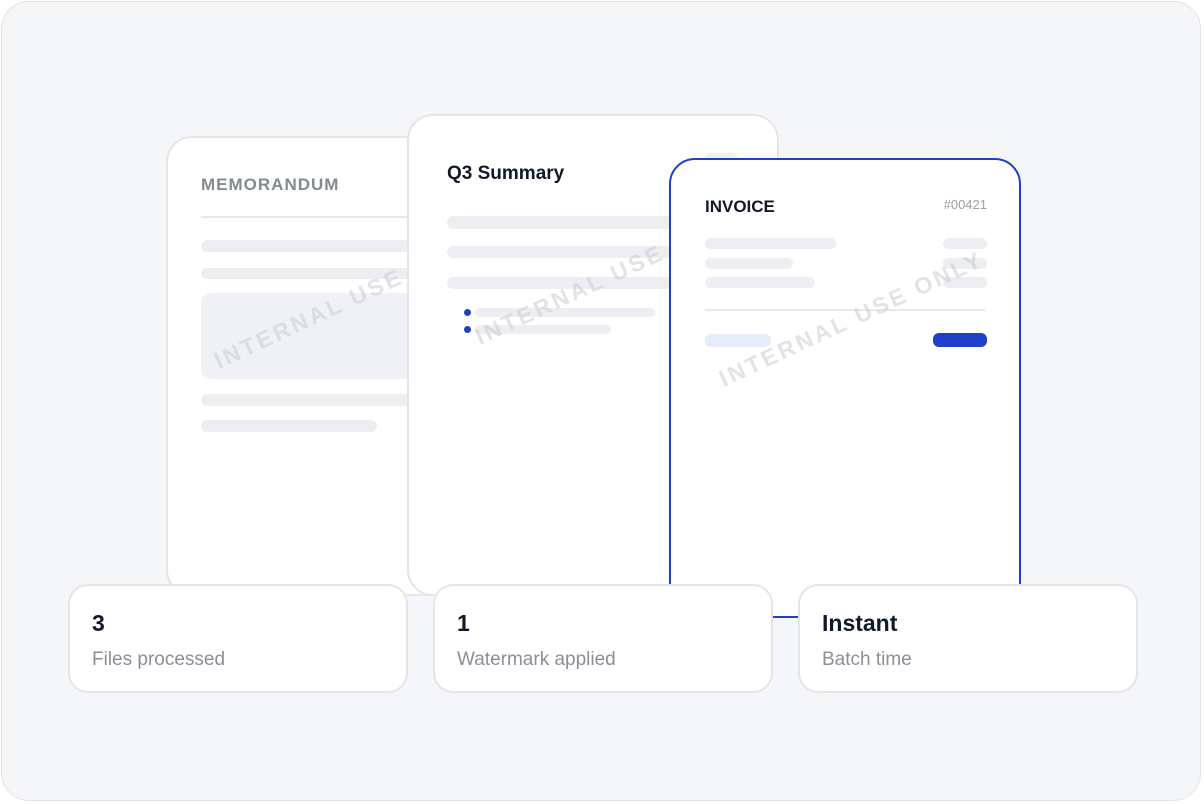 The width and height of the screenshot is (1204, 804). Describe the element at coordinates (968, 638) in the screenshot. I see `stat-card-batch-time: Instant Batch time` at that location.